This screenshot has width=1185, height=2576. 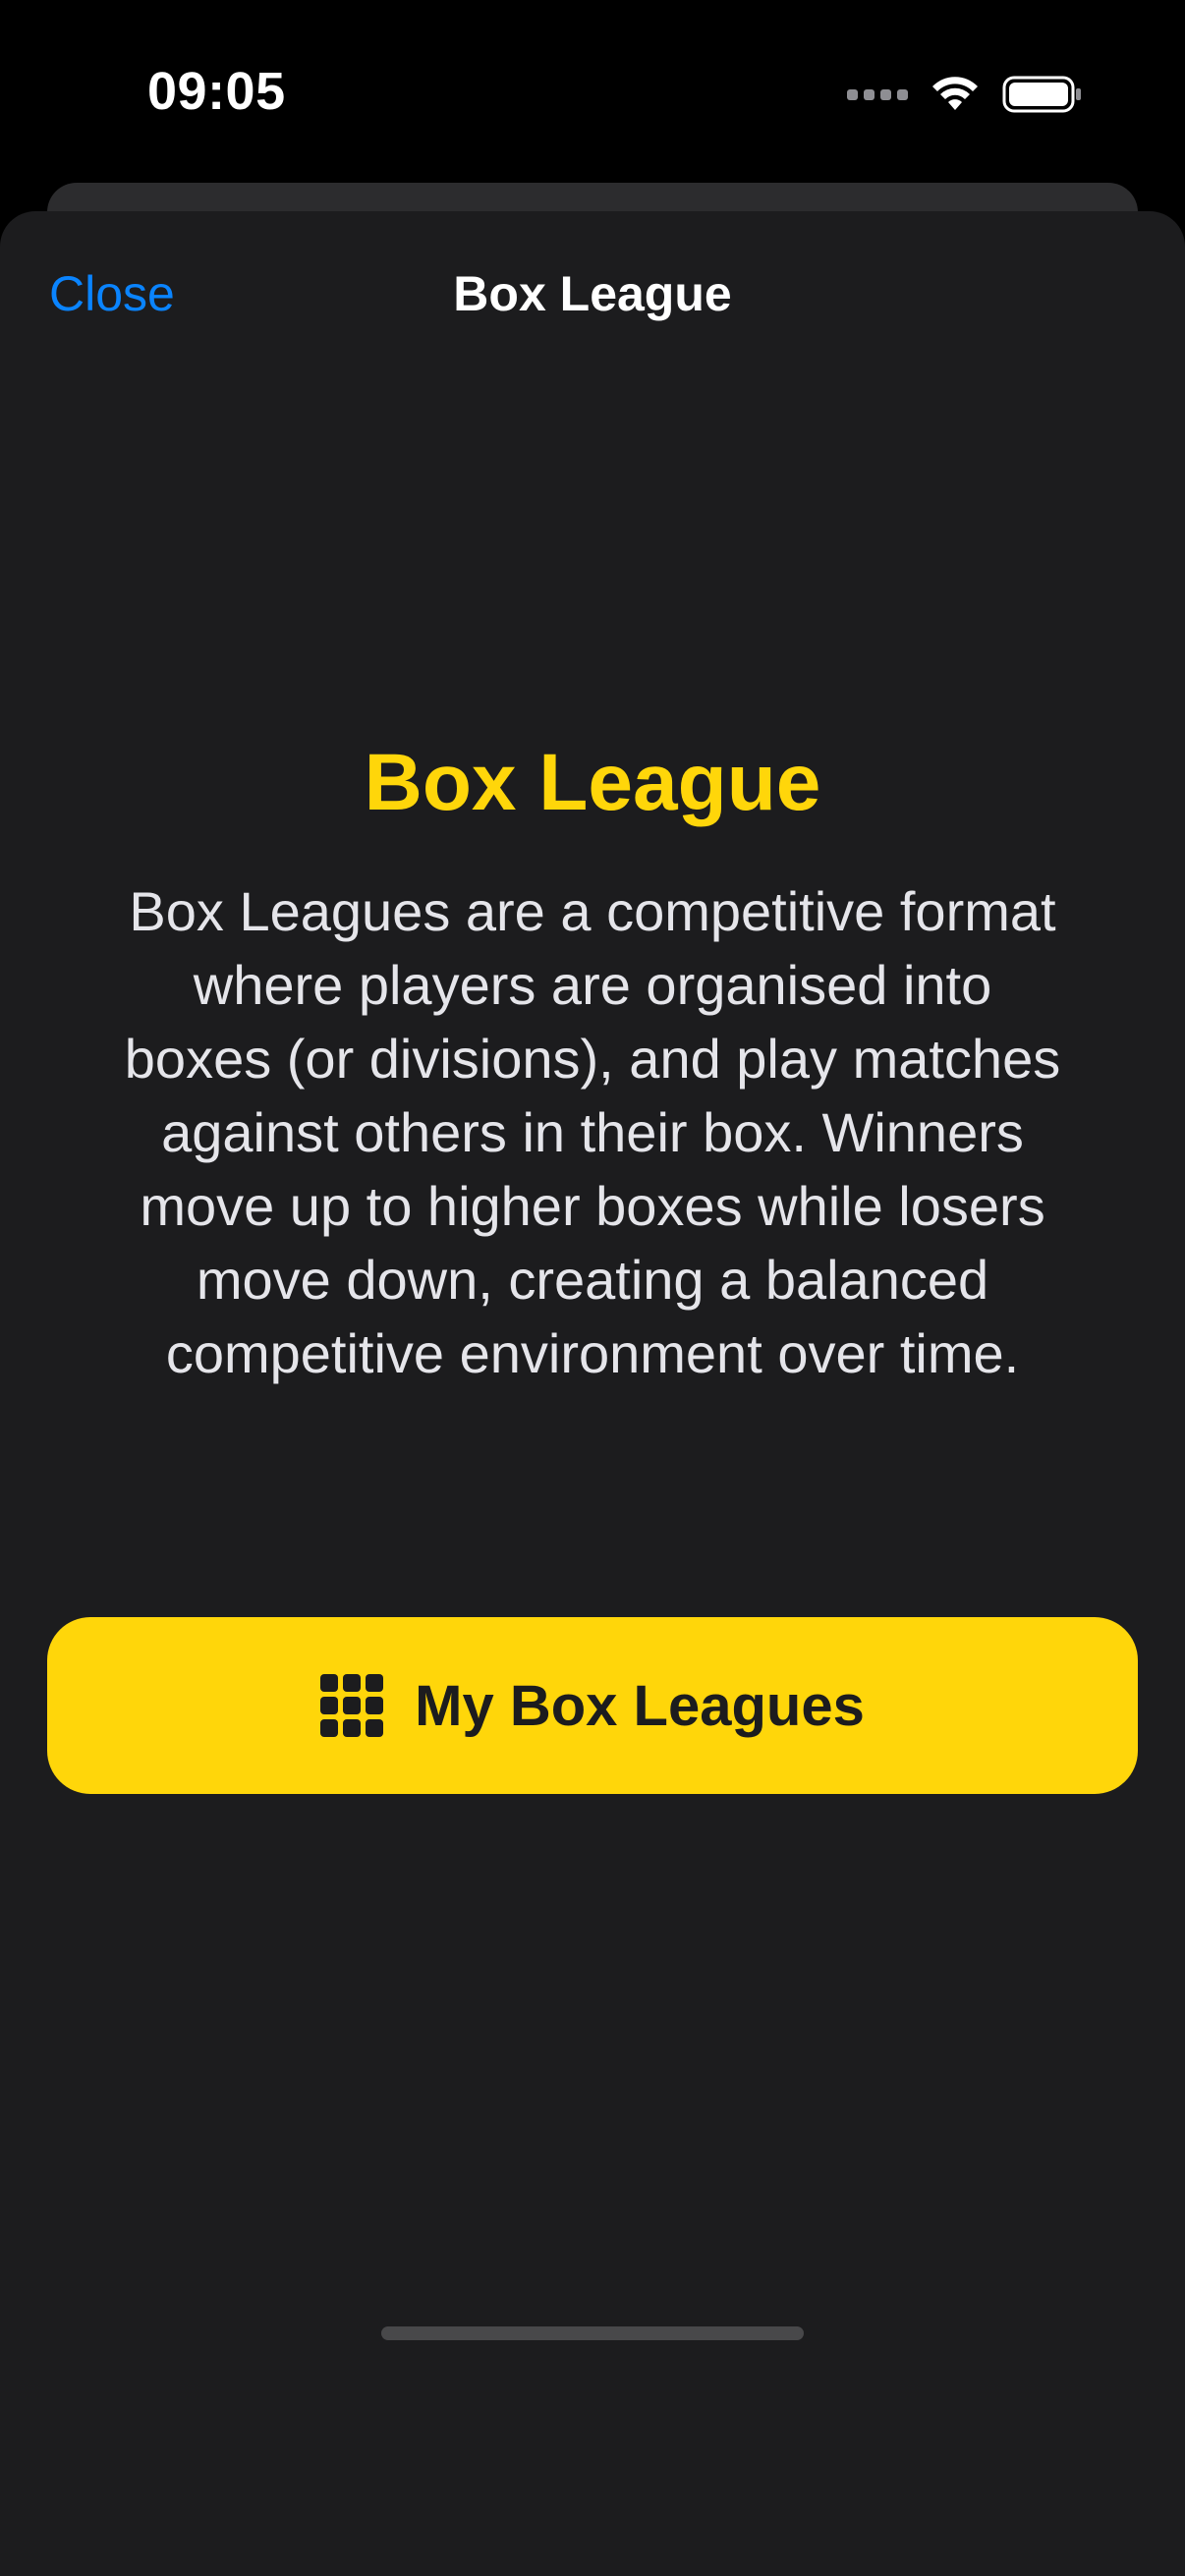 What do you see at coordinates (592, 782) in the screenshot?
I see `page-heading: Box League` at bounding box center [592, 782].